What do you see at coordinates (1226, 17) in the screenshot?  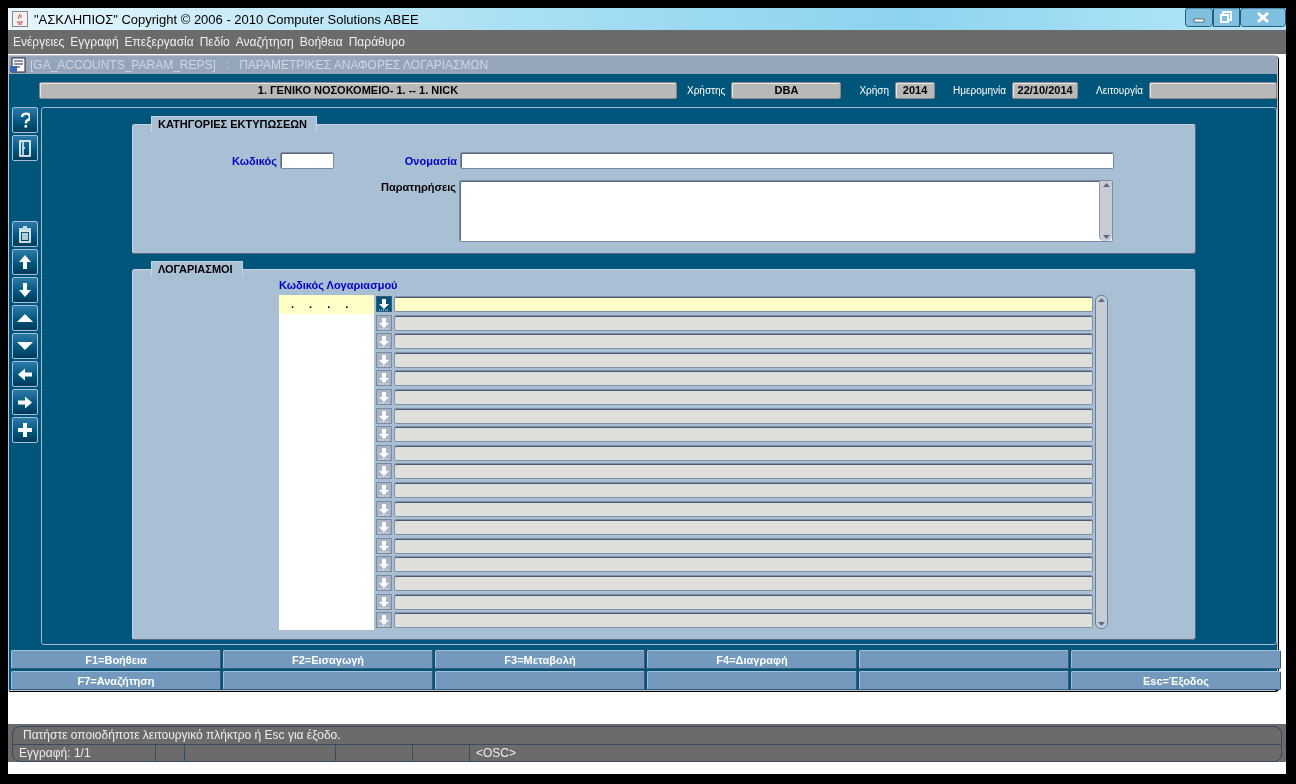 I see `restore-button` at bounding box center [1226, 17].